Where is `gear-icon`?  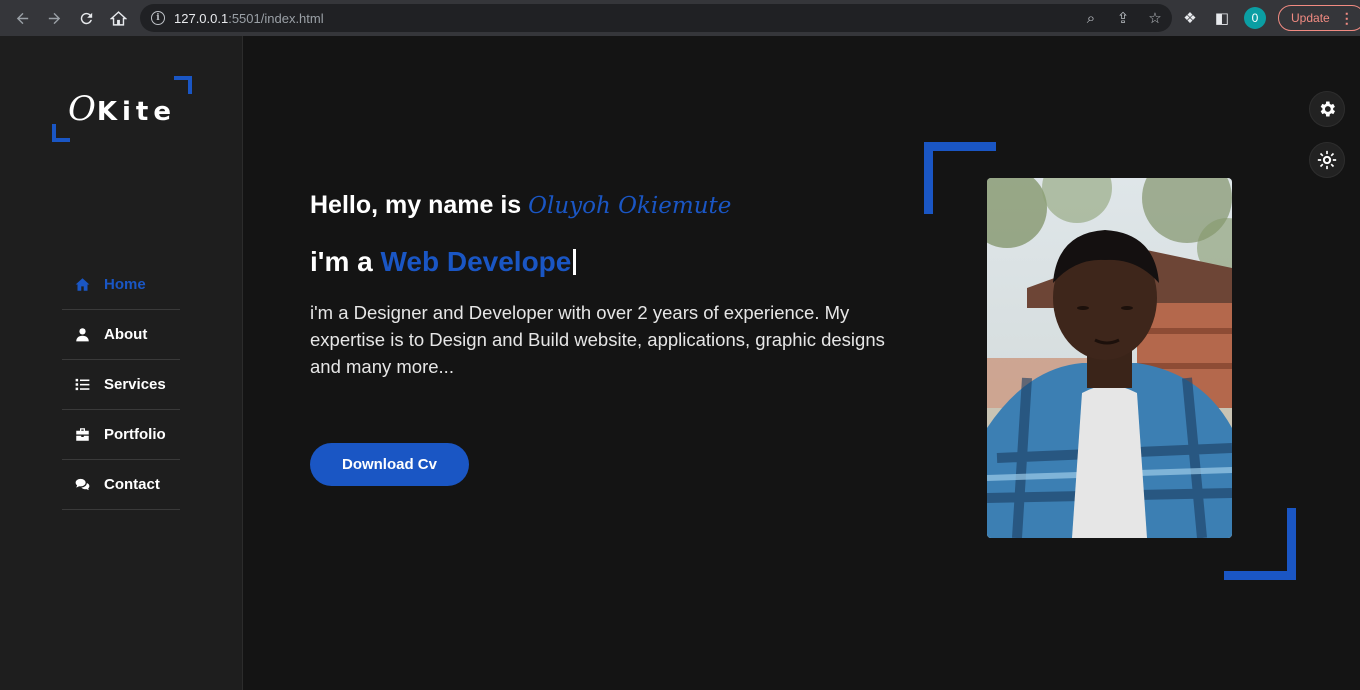
gear-icon is located at coordinates (1327, 109).